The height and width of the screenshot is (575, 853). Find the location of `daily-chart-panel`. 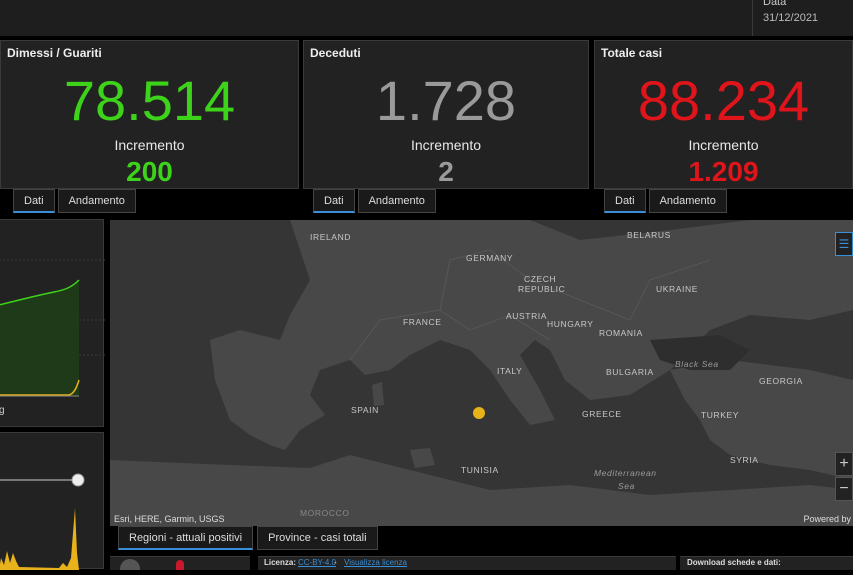

daily-chart-panel is located at coordinates (52, 501).